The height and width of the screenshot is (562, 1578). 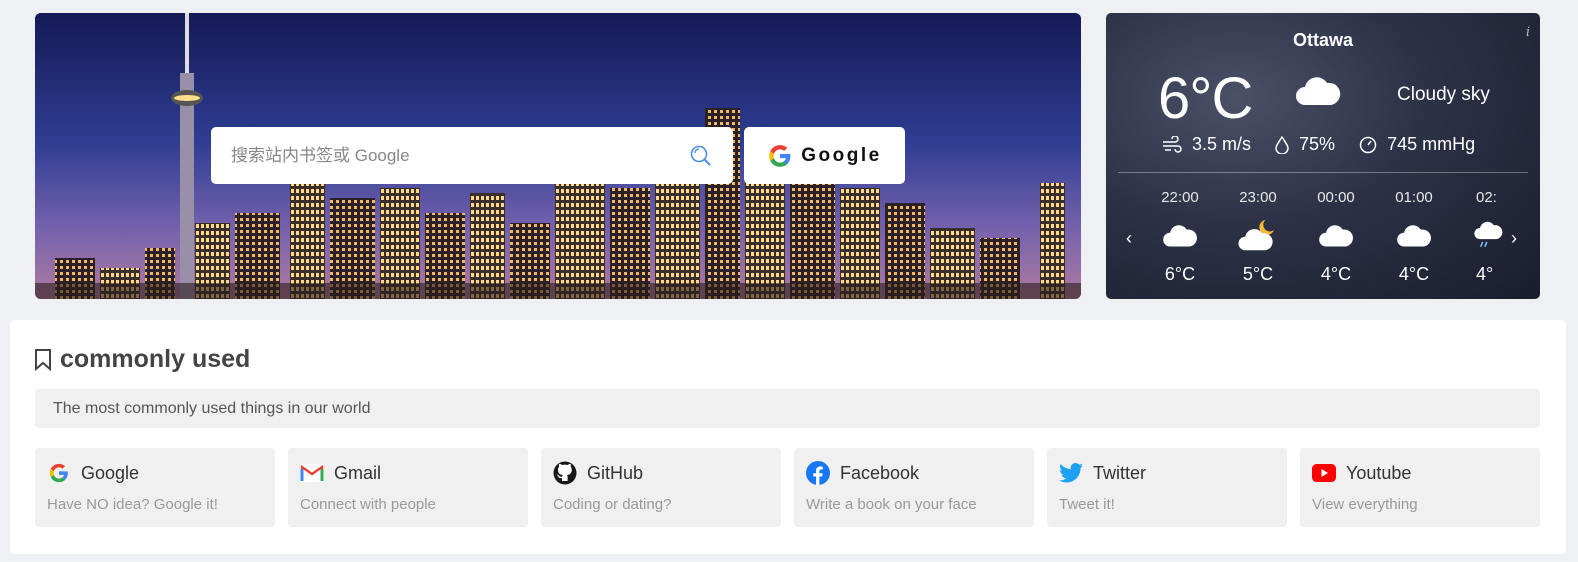 I want to click on section-title-text: commonly used, so click(x=155, y=359).